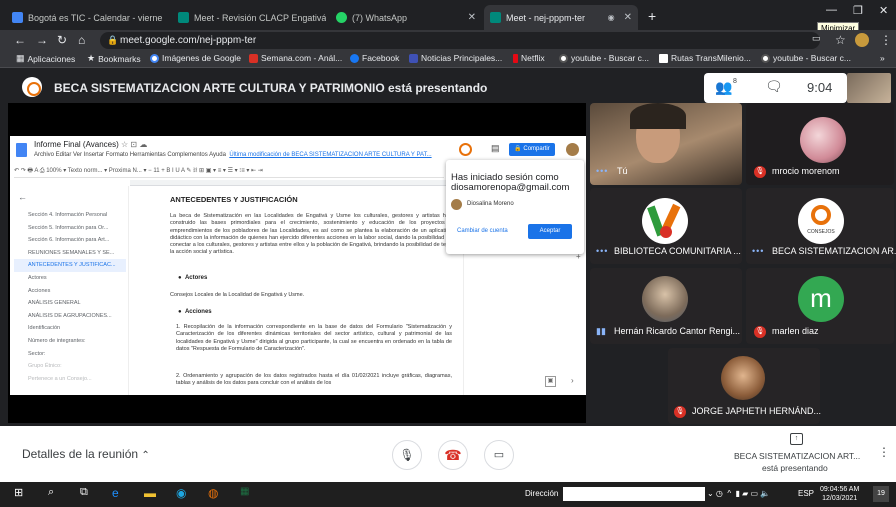 The width and height of the screenshot is (896, 507). Describe the element at coordinates (341, 17) in the screenshot. I see `whatsapp-icon` at that location.